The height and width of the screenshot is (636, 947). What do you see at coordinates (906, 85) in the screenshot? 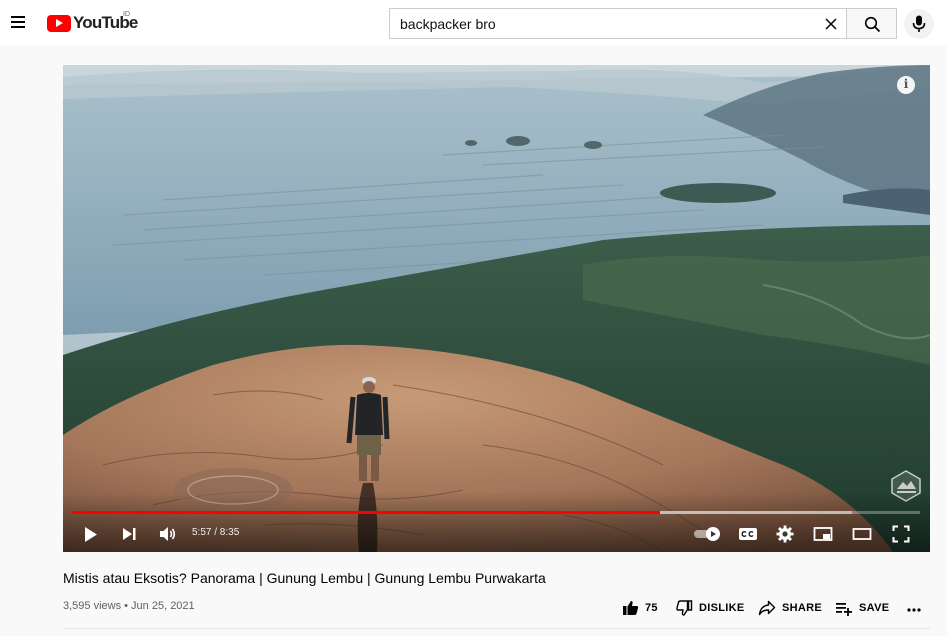
I see `info-icon` at bounding box center [906, 85].